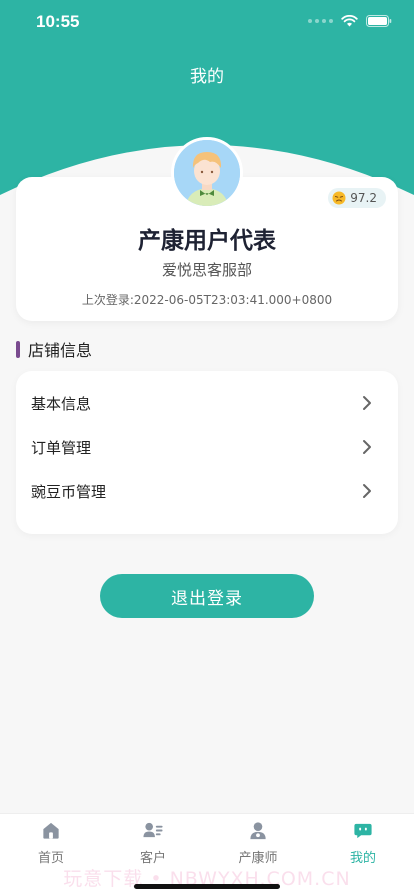 This screenshot has height=896, width=414. Describe the element at coordinates (69, 491) in the screenshot. I see `menu-item-label: 豌豆币管理` at that location.